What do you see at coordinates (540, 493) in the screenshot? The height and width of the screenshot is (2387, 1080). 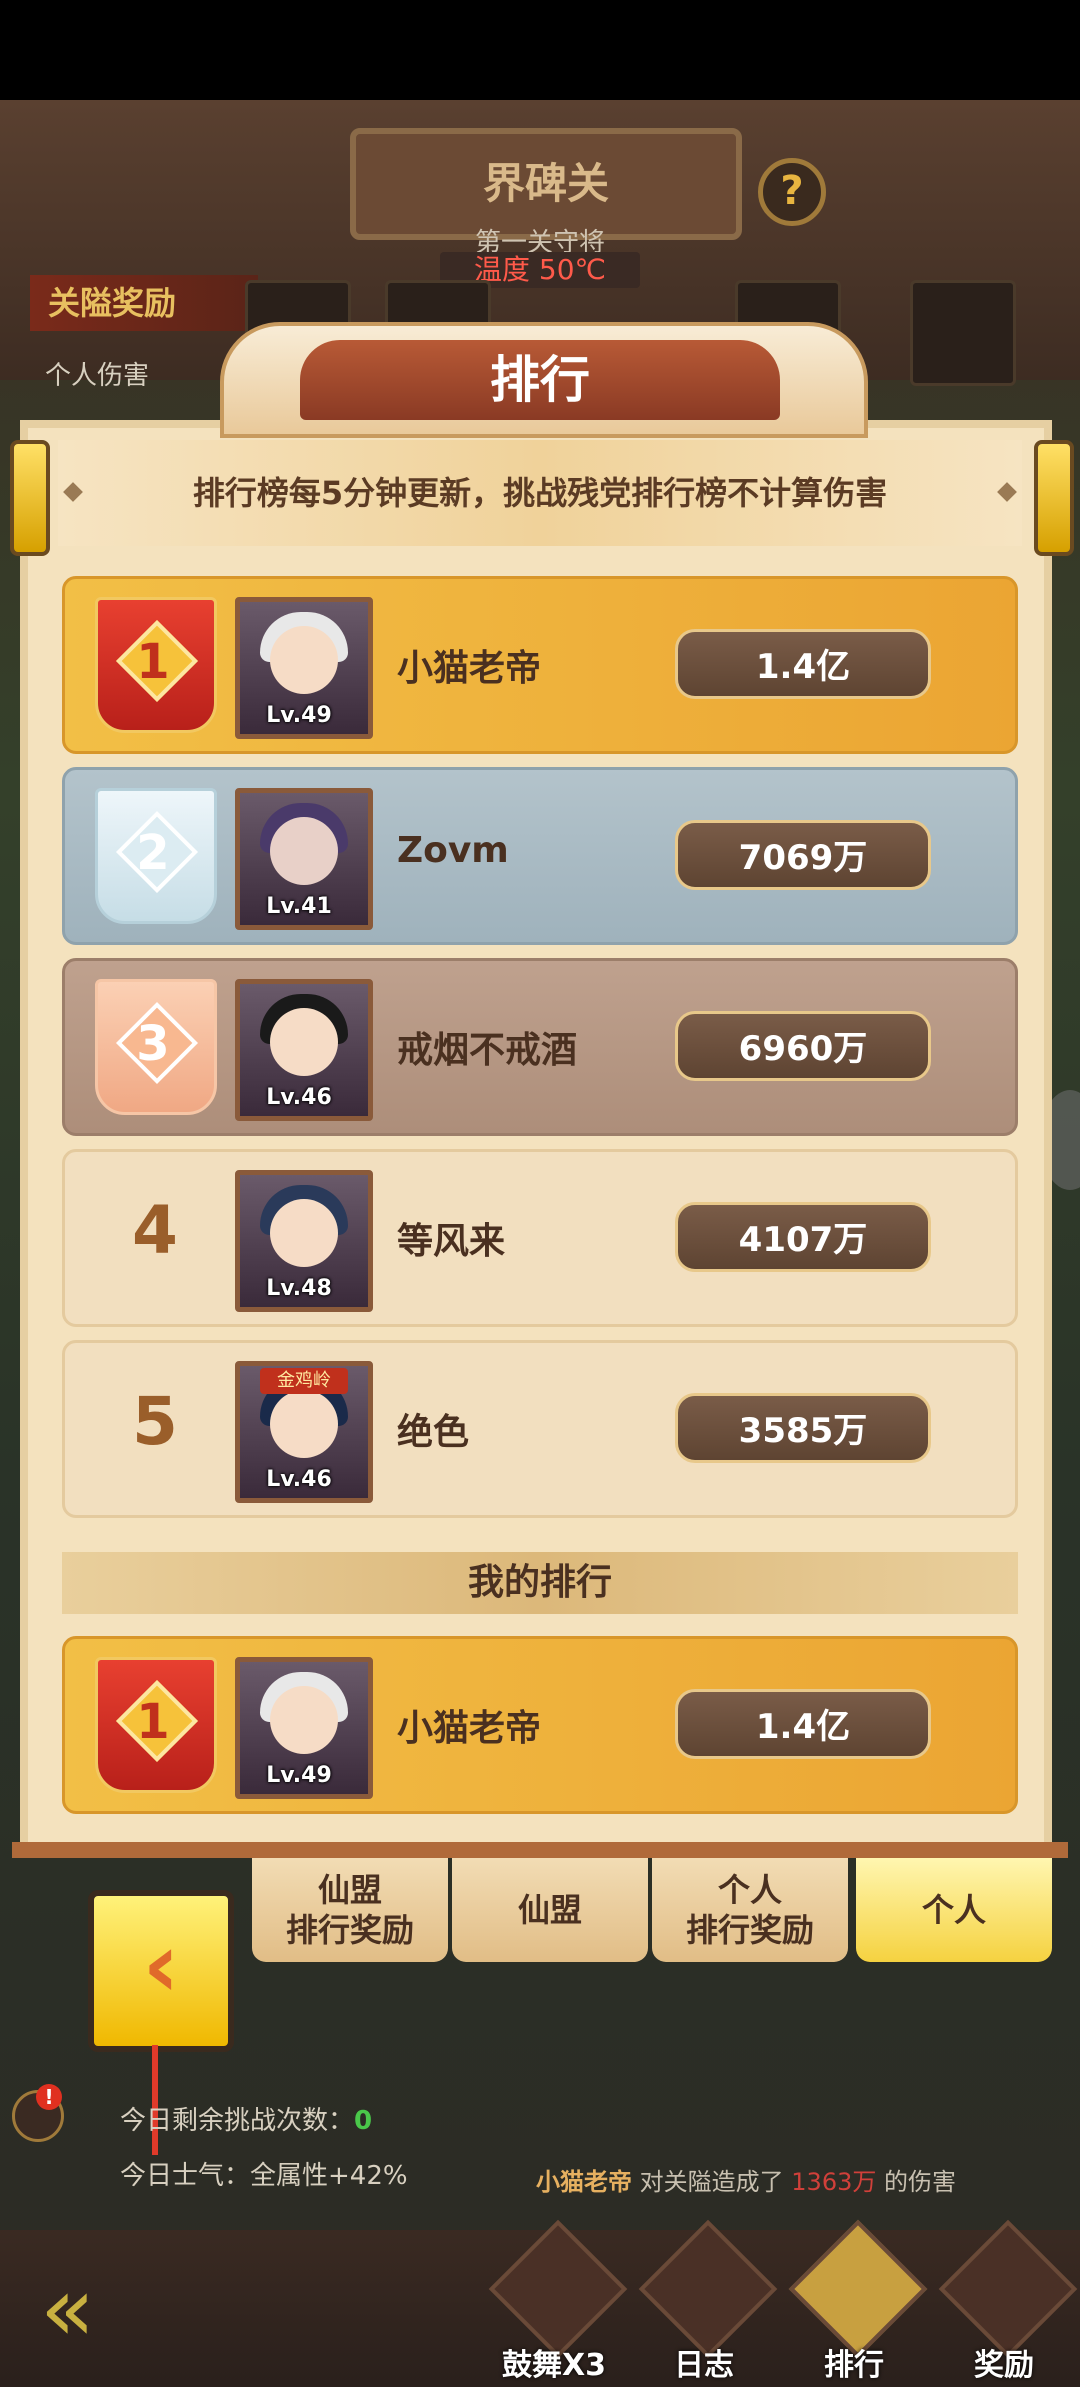 I see `ranking-notice: 排行榜每5分钟更新，挑战残党排行榜不计算伤害` at bounding box center [540, 493].